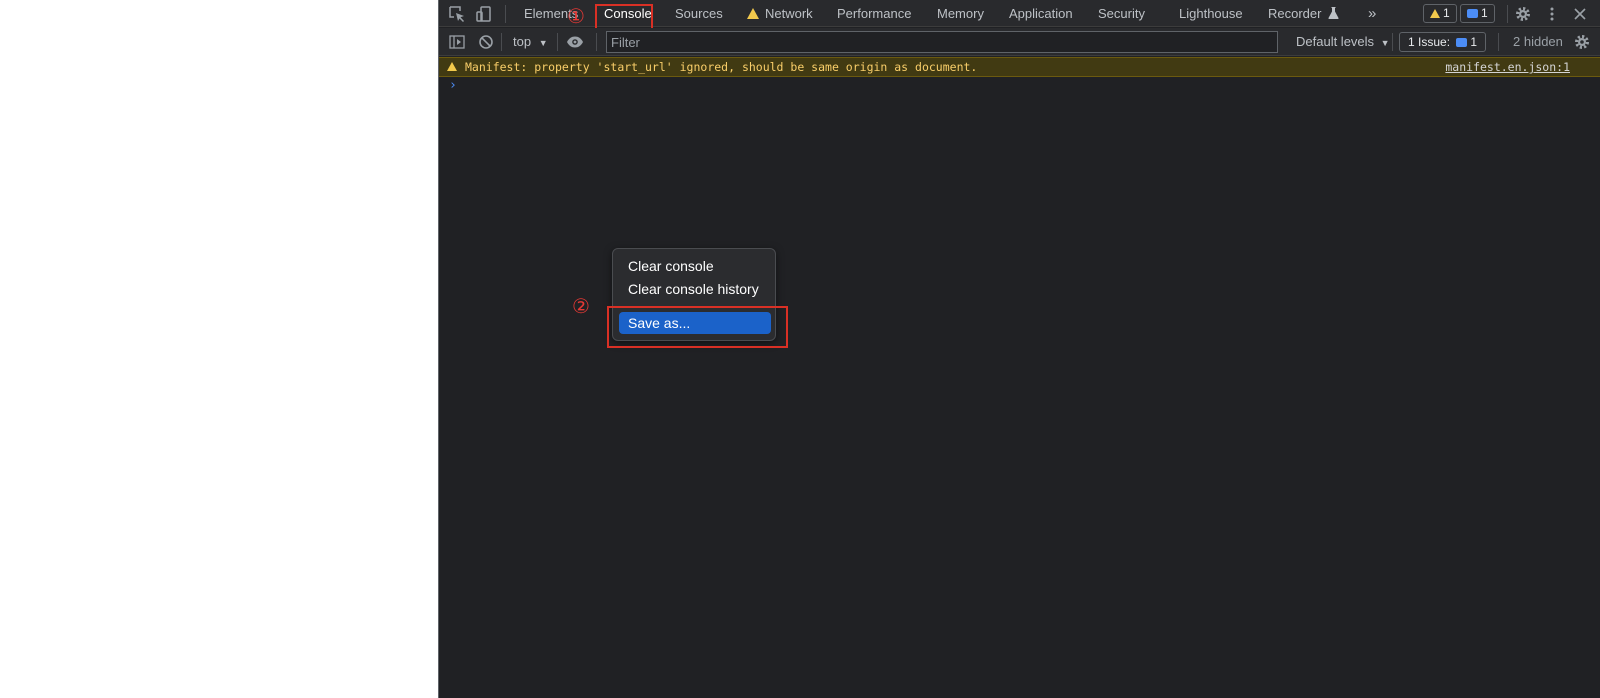  Describe the element at coordinates (1507, 67) in the screenshot. I see `warning-source-link: manifest.en.json:1` at that location.